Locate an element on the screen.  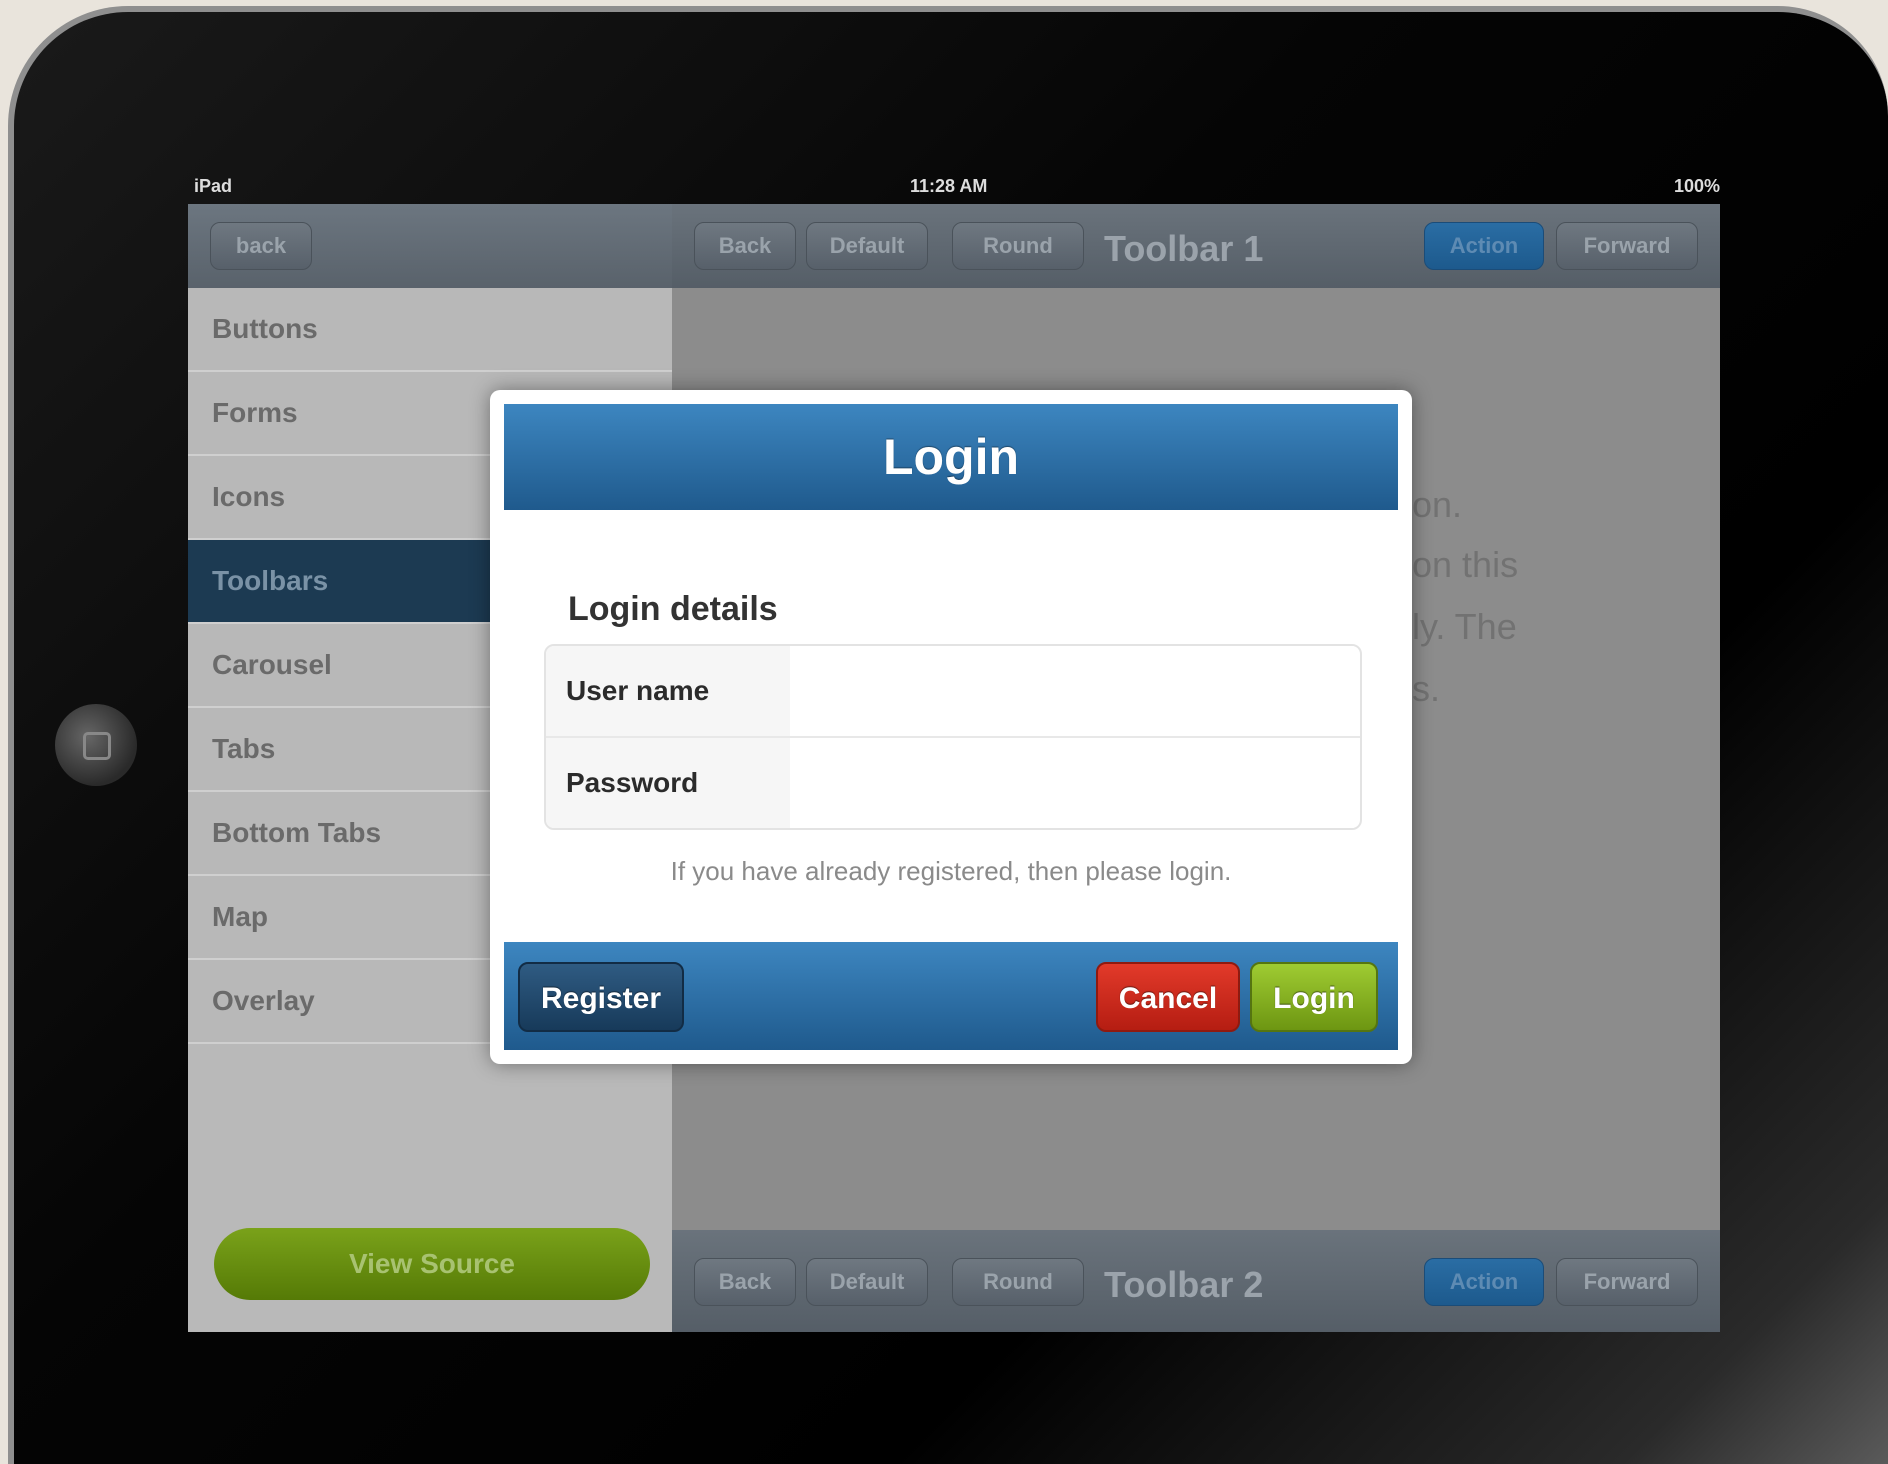
toolbar2-round-button: Round is located at coordinates (1018, 1282).